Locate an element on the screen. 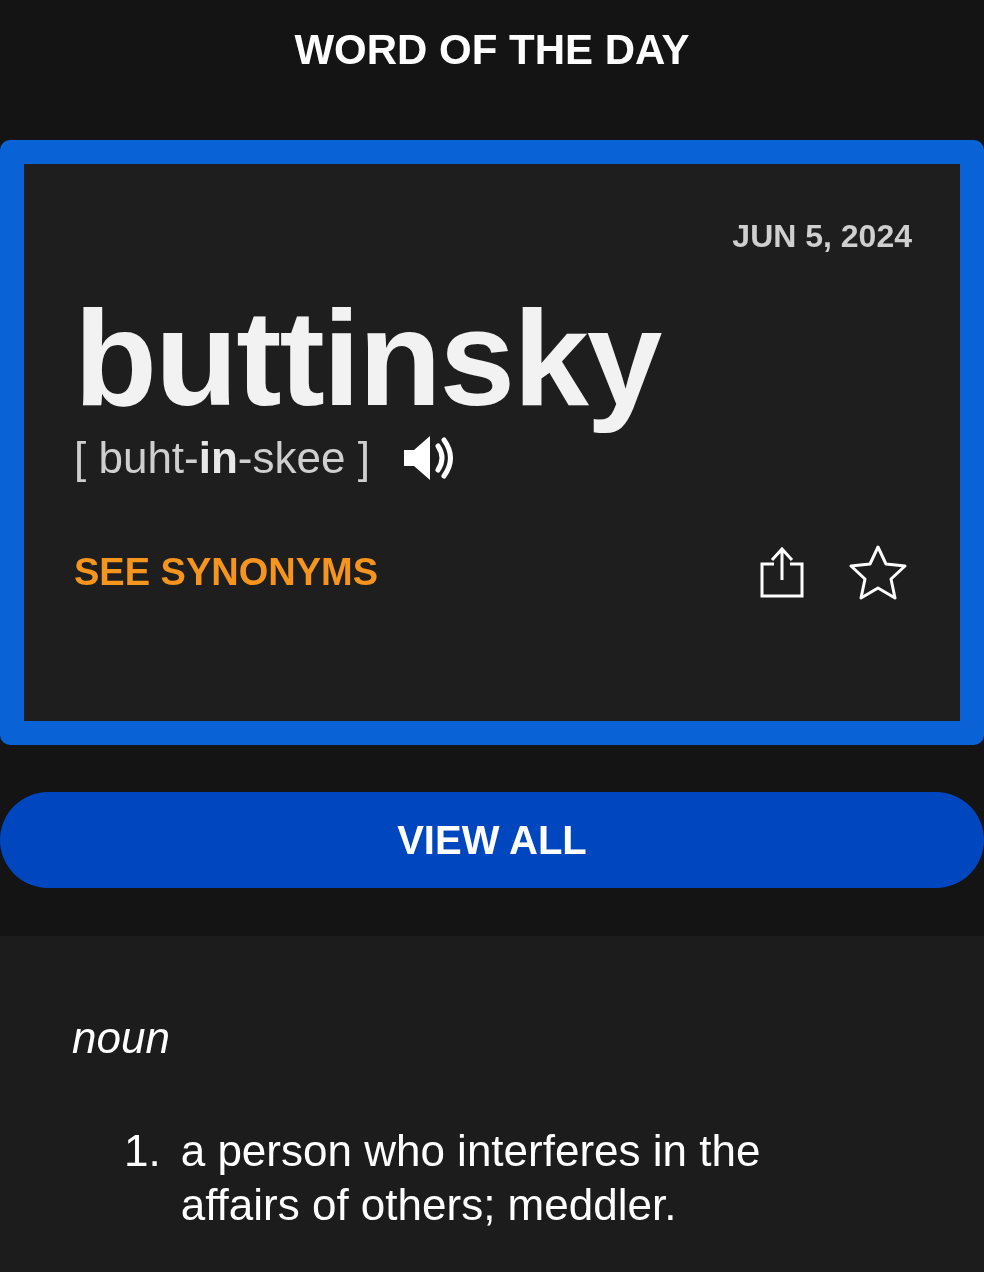  star-icon is located at coordinates (878, 572).